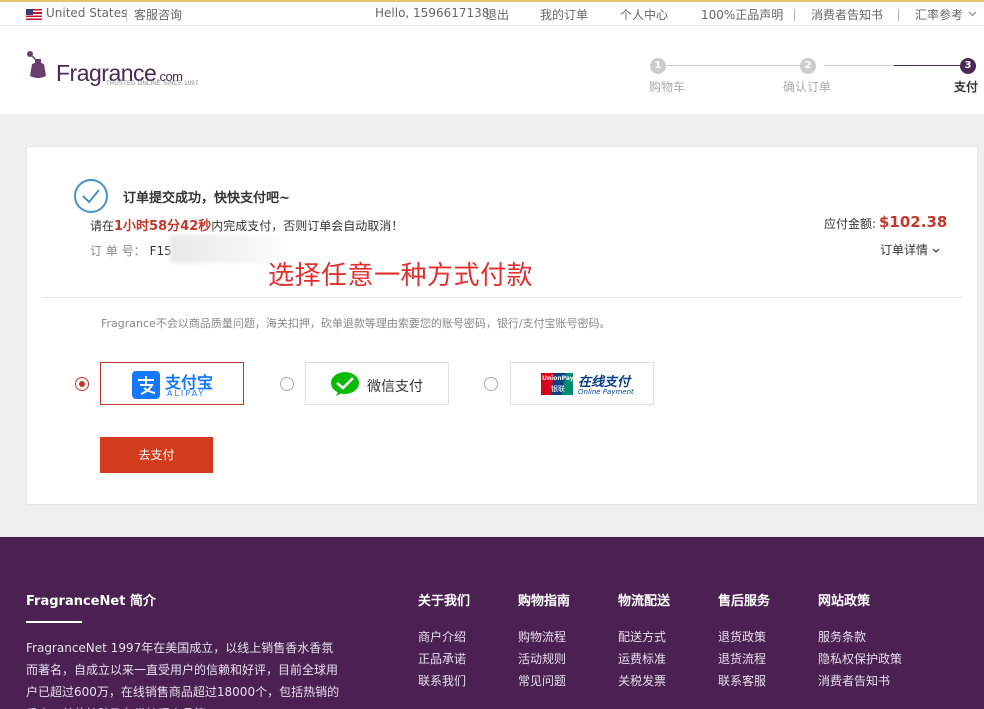 The height and width of the screenshot is (709, 984). I want to click on footer-link: 运费标准, so click(644, 659).